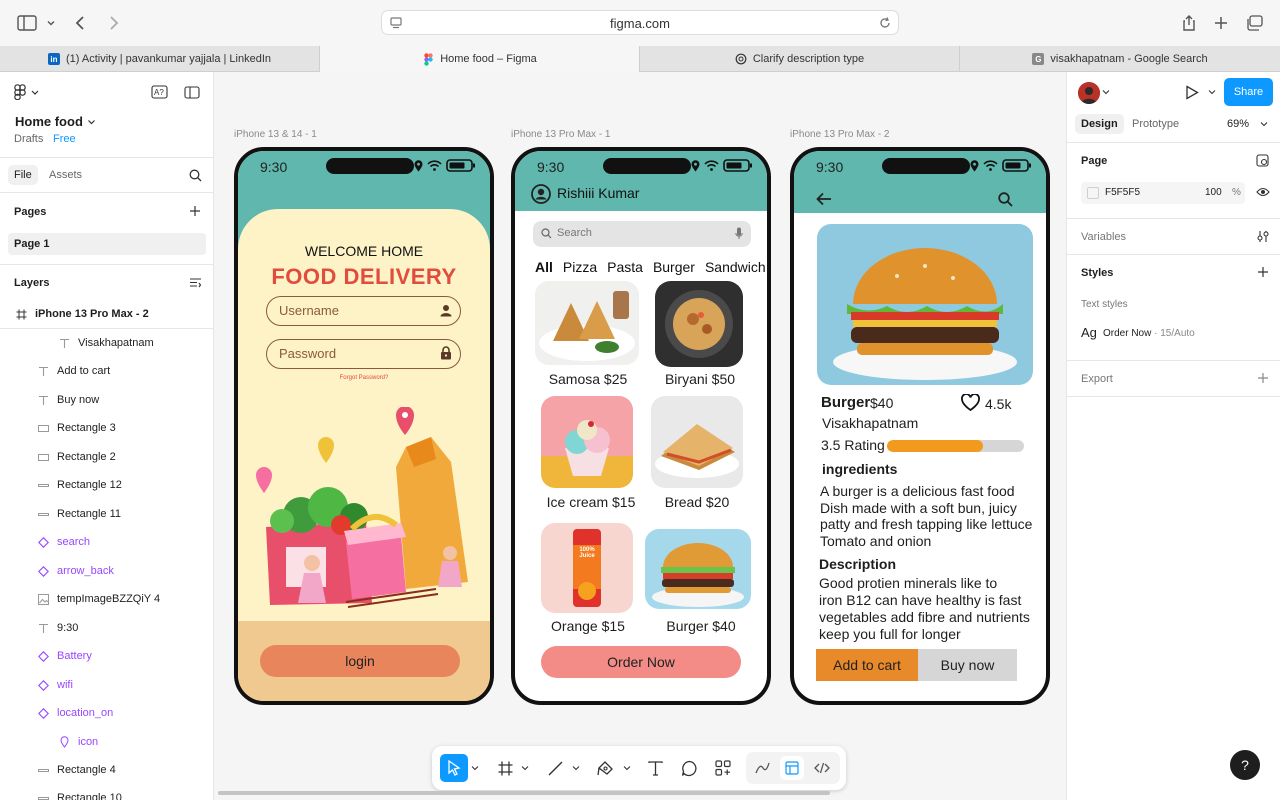 The width and height of the screenshot is (1280, 800). I want to click on forward-arrow-icon, so click(113, 23).